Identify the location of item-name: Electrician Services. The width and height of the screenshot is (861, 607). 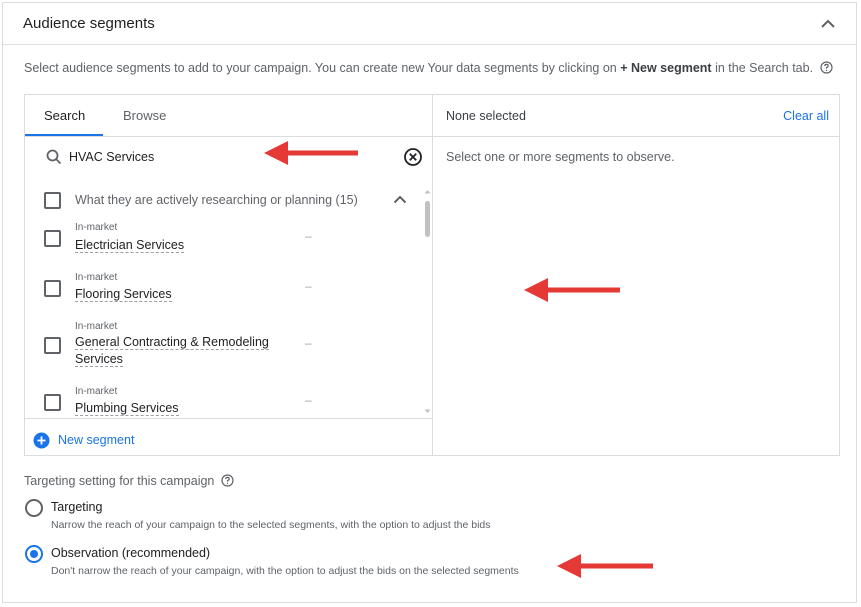
(175, 245).